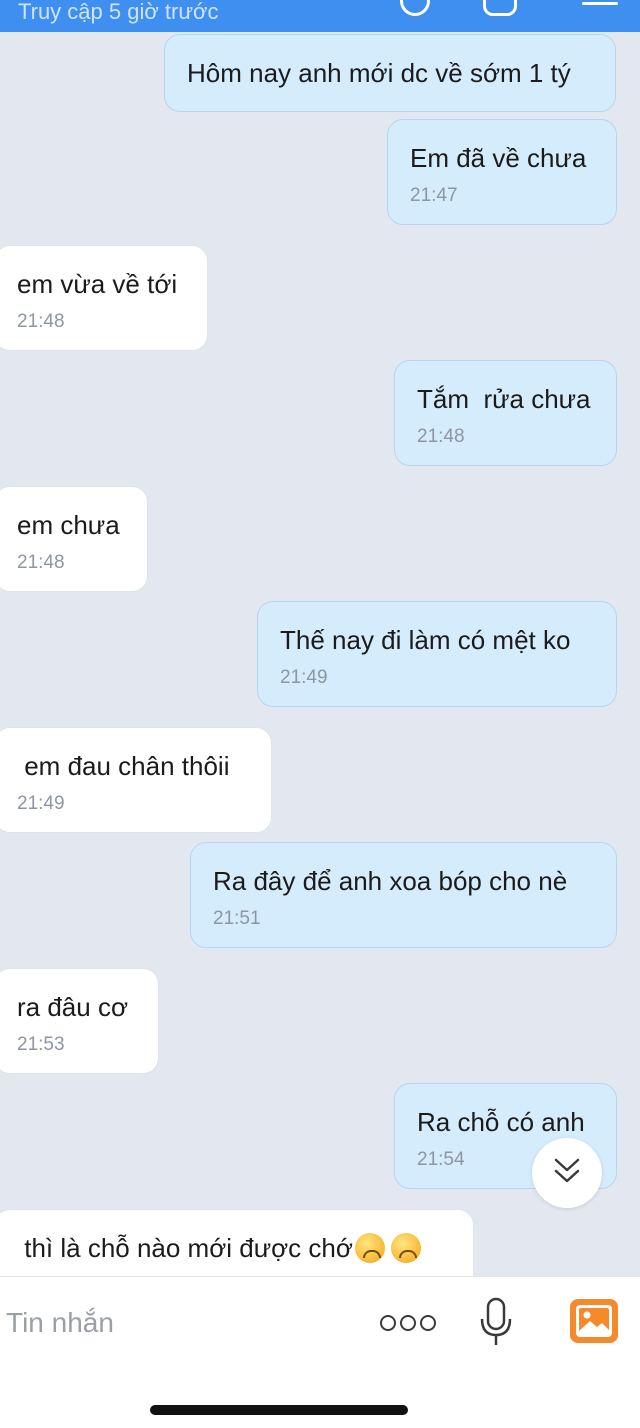 This screenshot has width=640, height=1428. I want to click on message-time: 21:47, so click(434, 195).